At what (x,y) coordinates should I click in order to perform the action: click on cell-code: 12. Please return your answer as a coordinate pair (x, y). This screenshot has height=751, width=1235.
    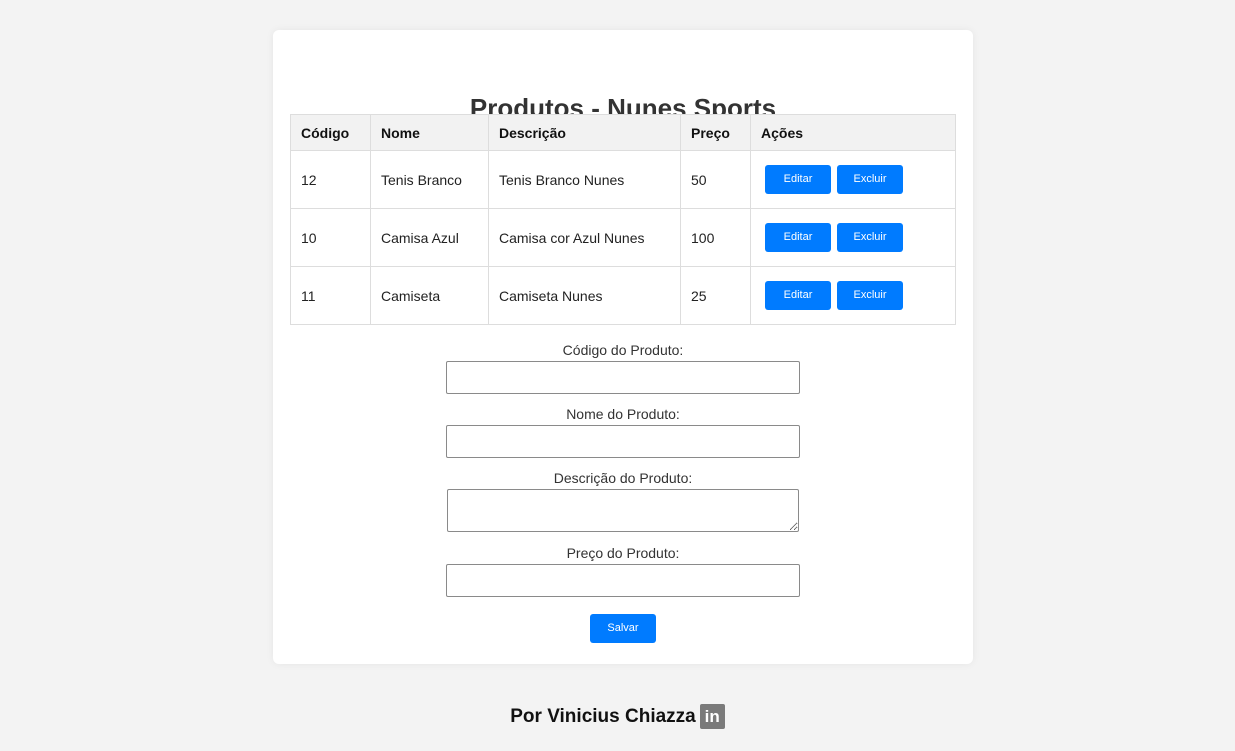
    Looking at the image, I should click on (330, 179).